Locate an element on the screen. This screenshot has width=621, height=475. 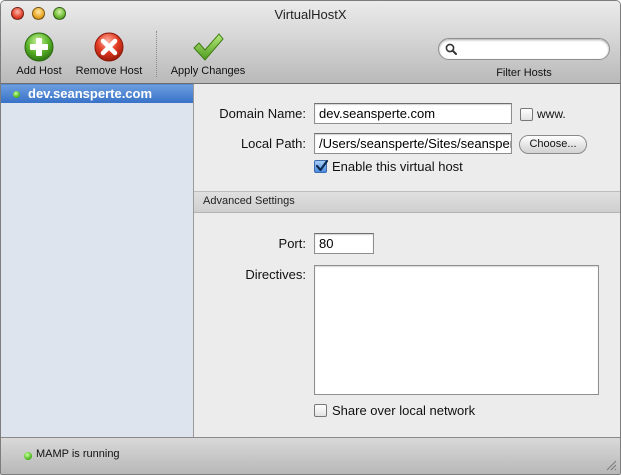
apply-changes-button: Apply Changes is located at coordinates (208, 54).